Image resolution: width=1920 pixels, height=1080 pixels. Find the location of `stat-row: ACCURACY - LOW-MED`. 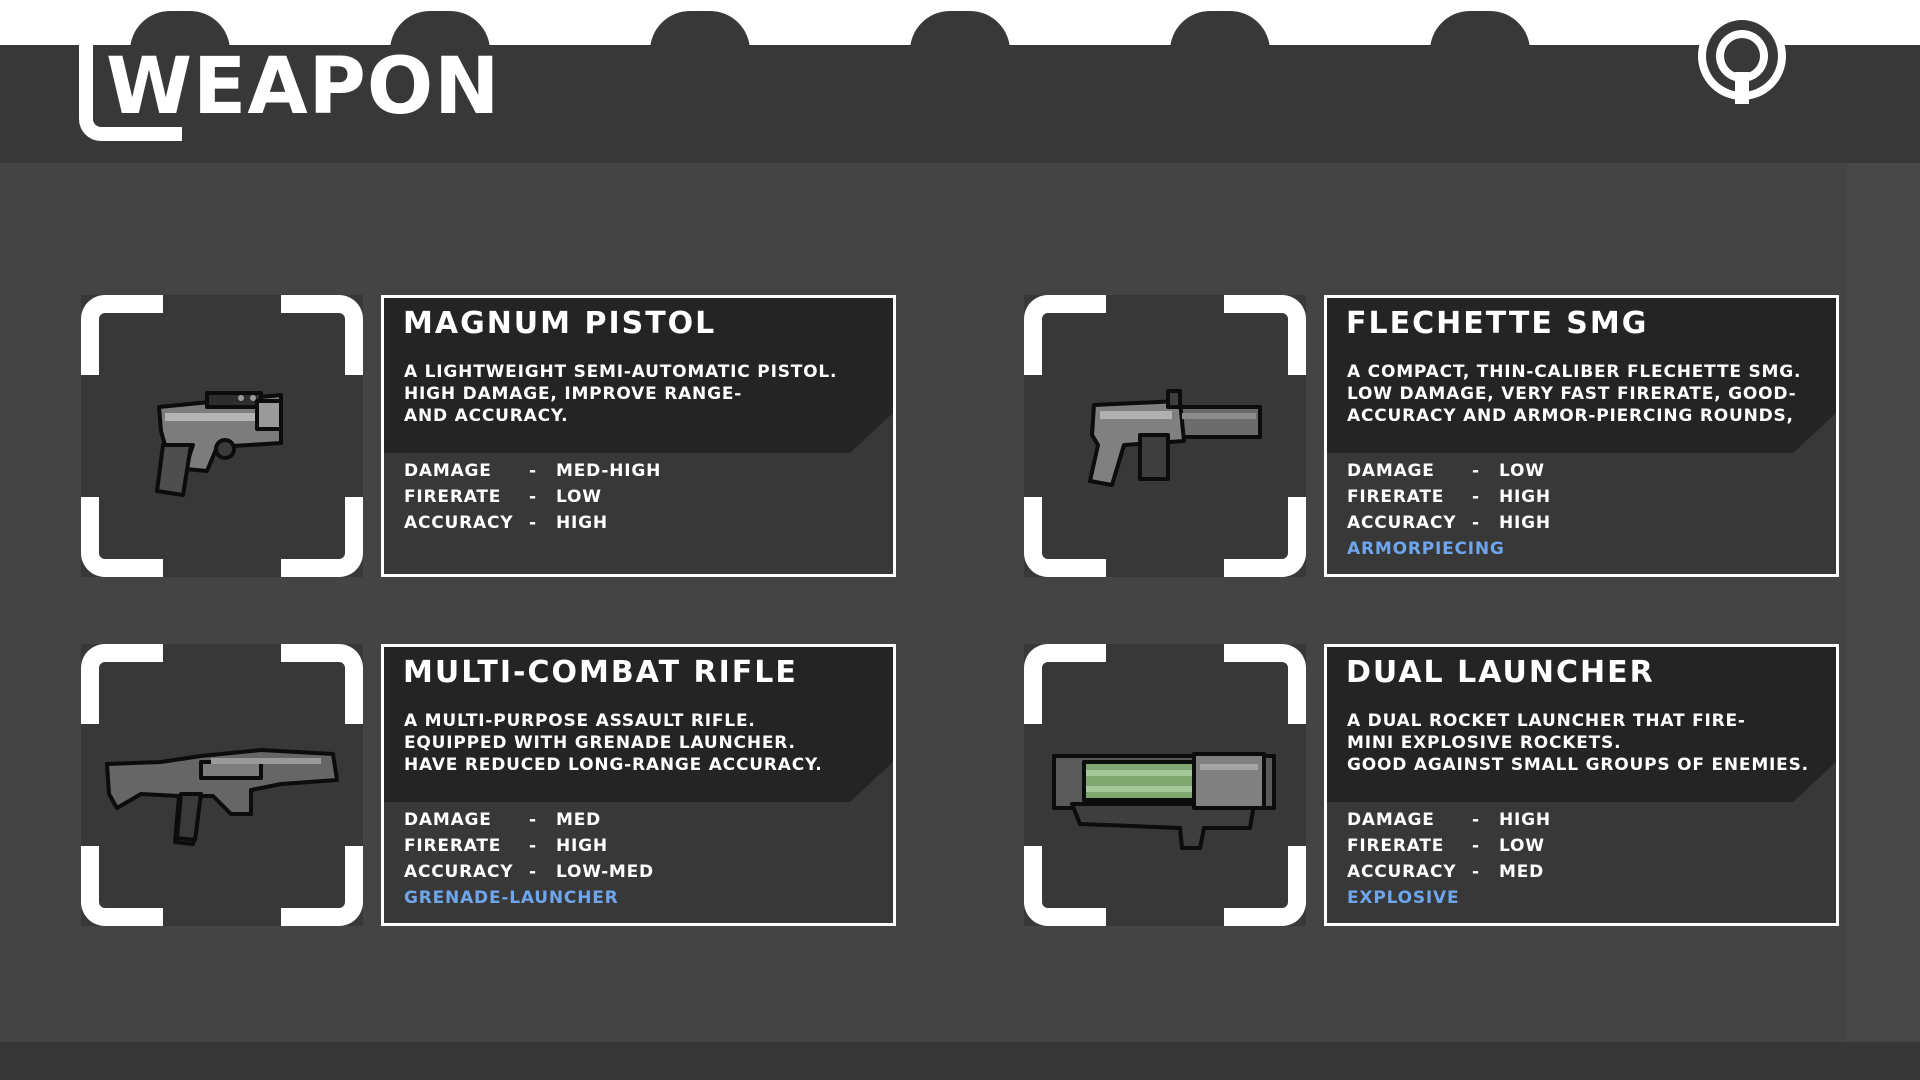

stat-row: ACCURACY - LOW-MED is located at coordinates (529, 872).